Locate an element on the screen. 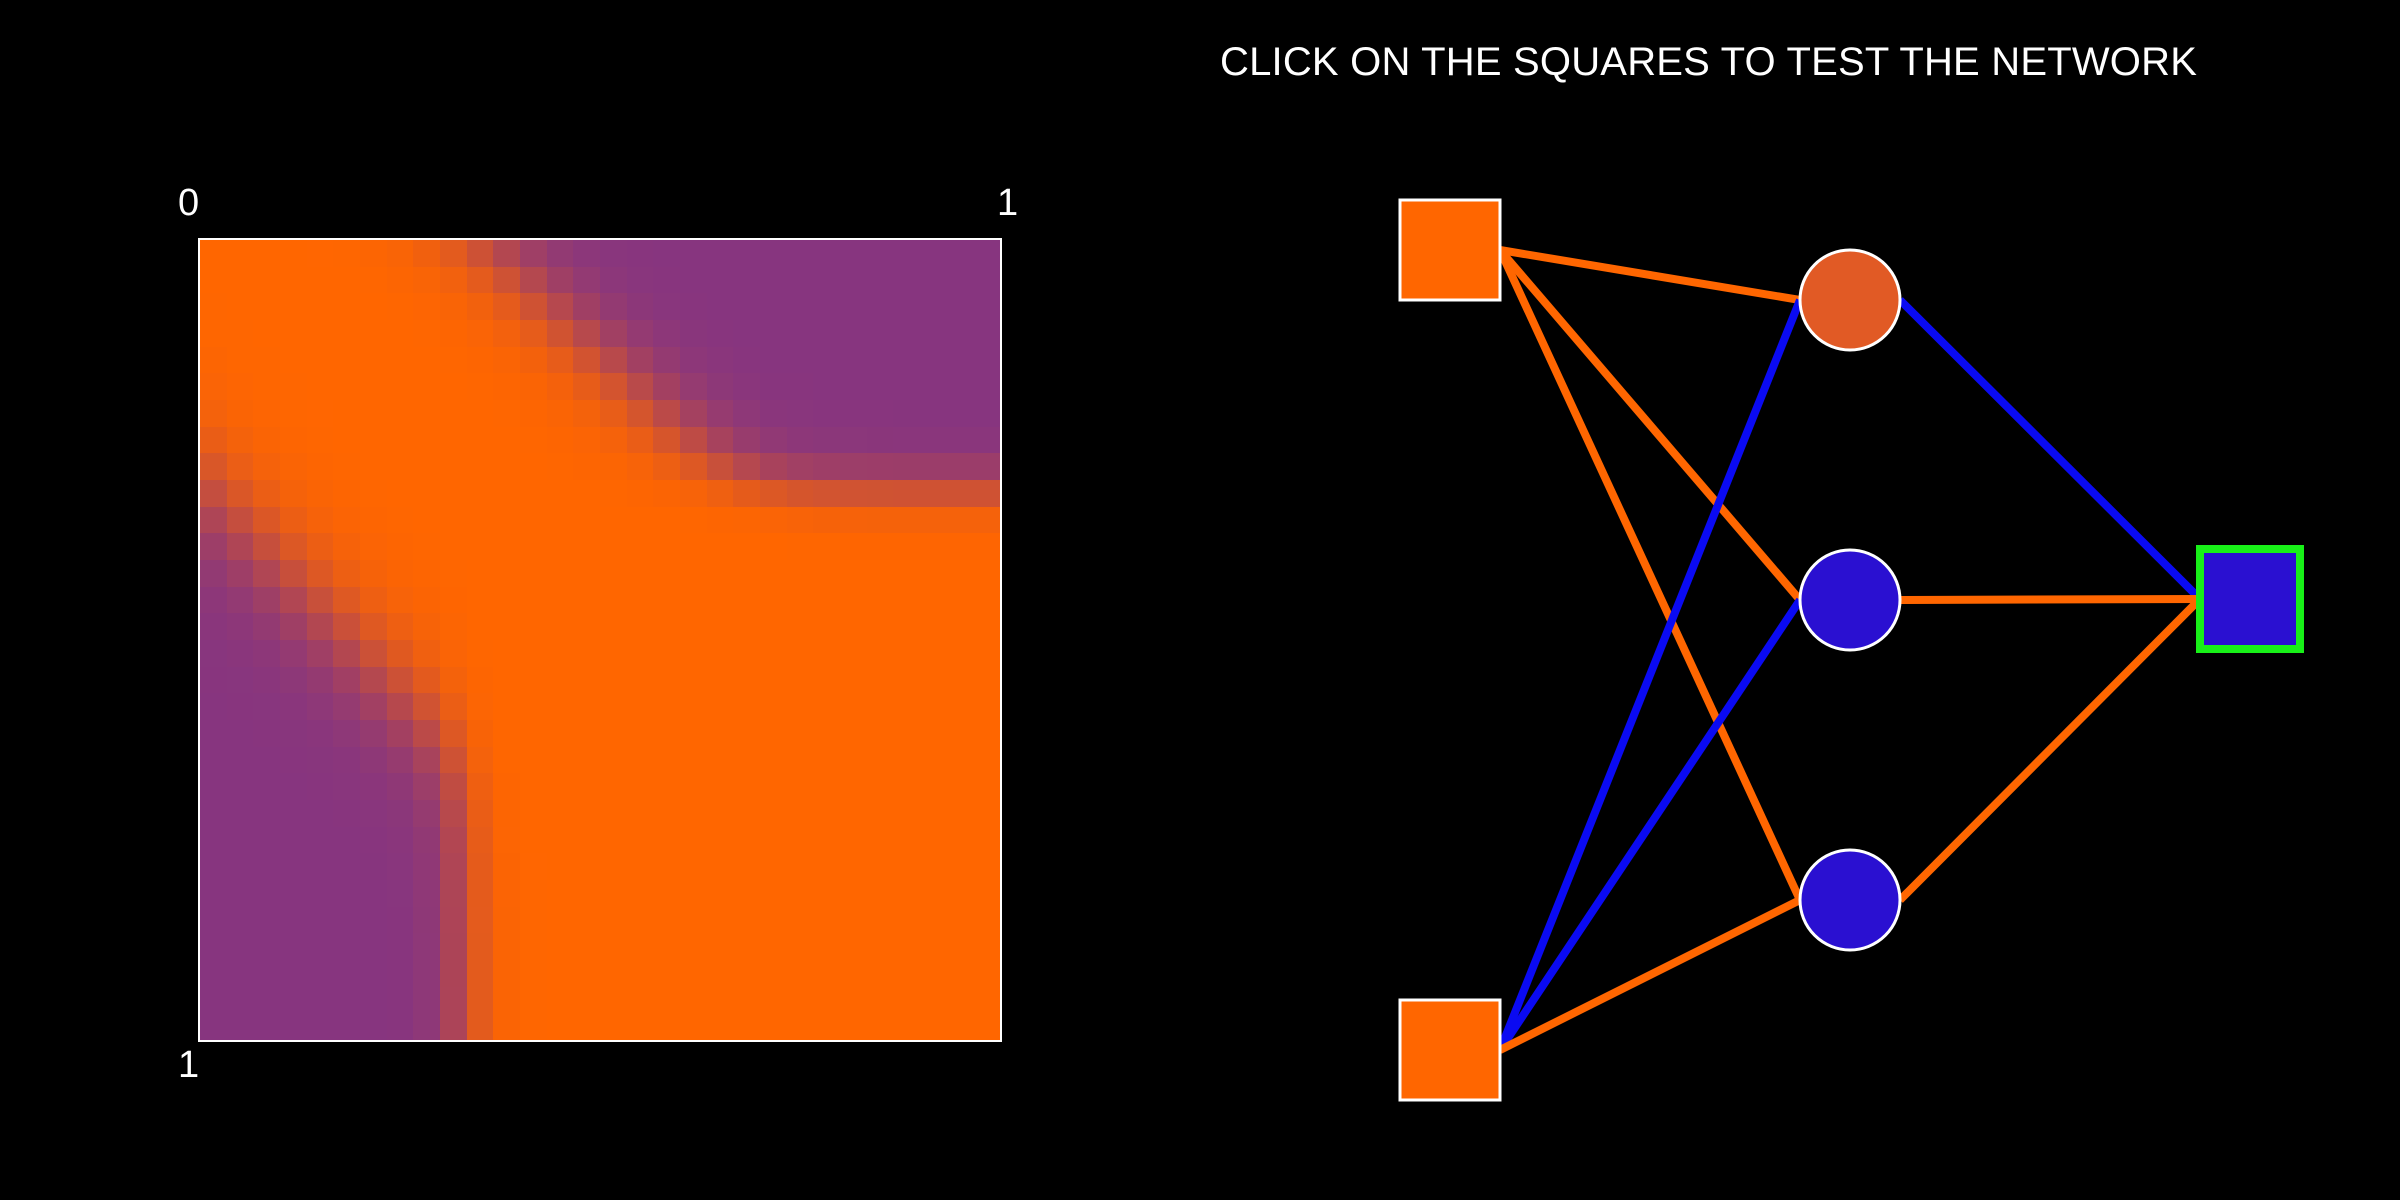 The height and width of the screenshot is (1200, 2400). connection-hidden-3-to-output is located at coordinates (2050, 749).